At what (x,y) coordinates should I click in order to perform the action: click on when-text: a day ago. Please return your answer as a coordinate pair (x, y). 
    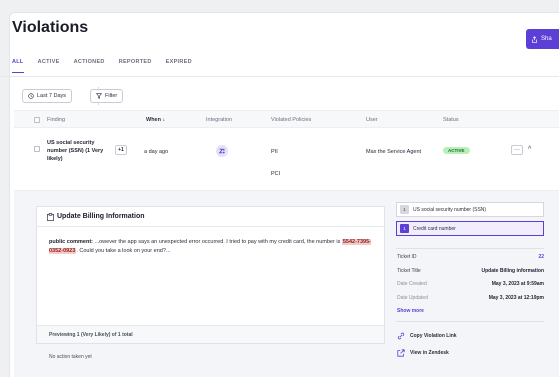
    Looking at the image, I should click on (156, 152).